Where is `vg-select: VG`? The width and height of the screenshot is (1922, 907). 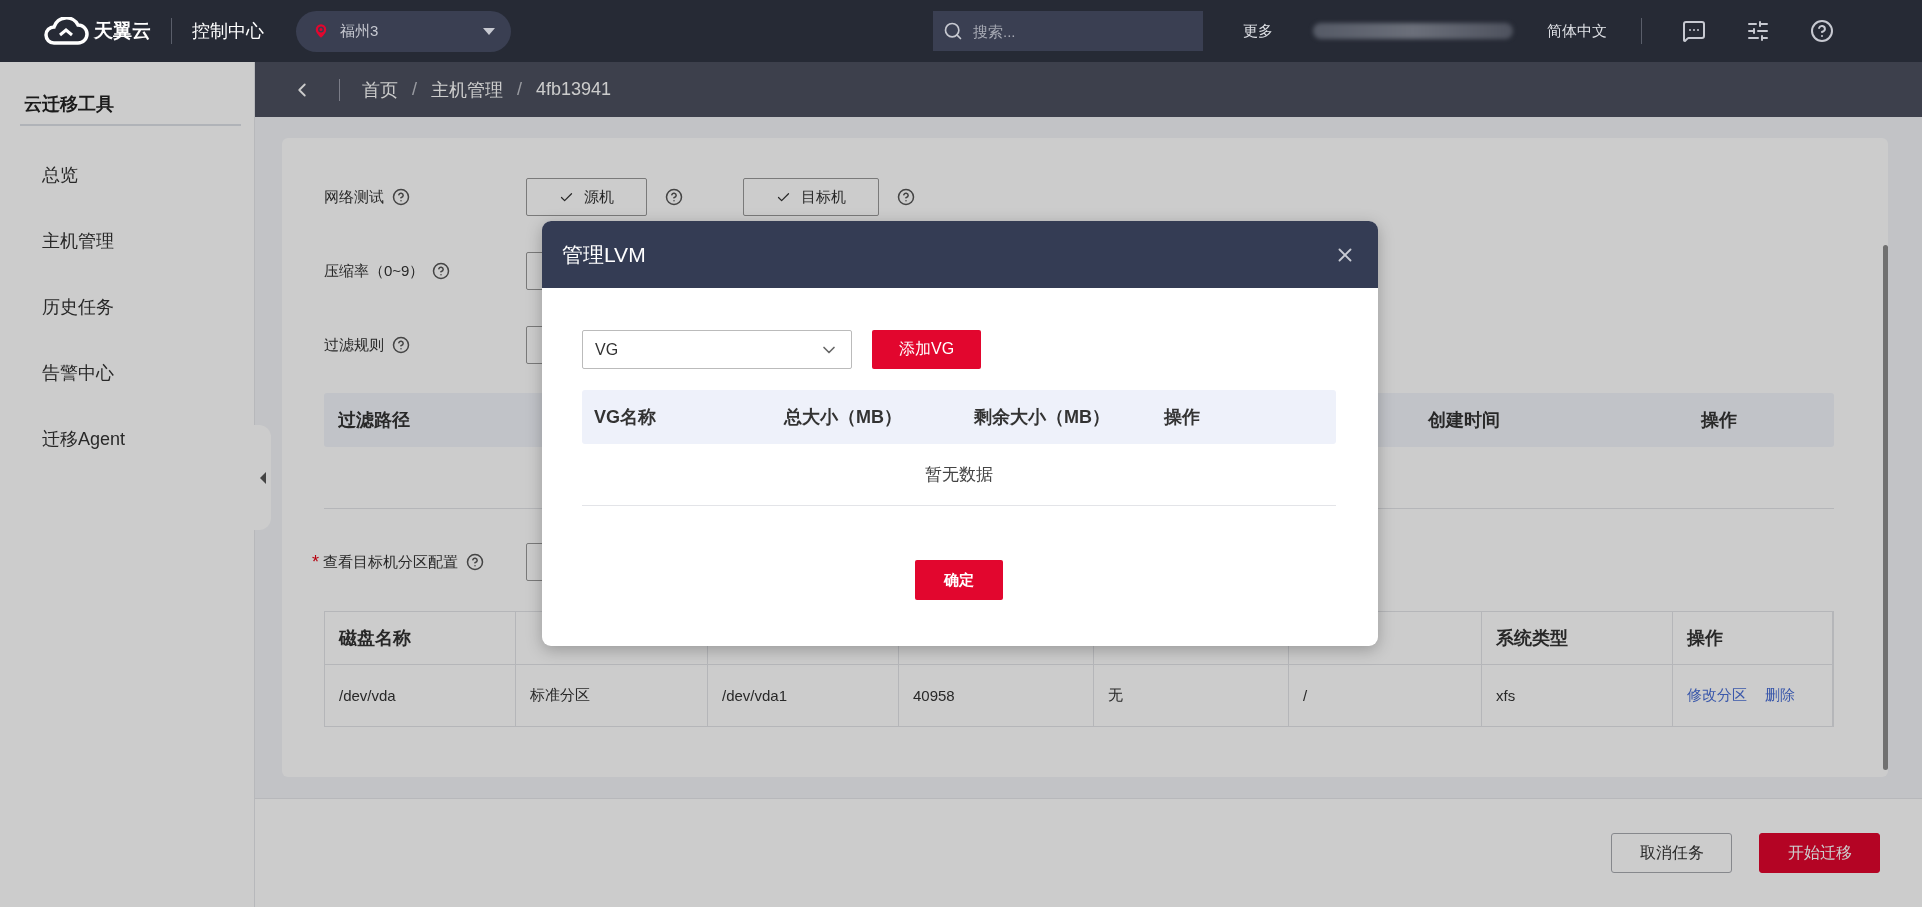
vg-select: VG is located at coordinates (717, 349).